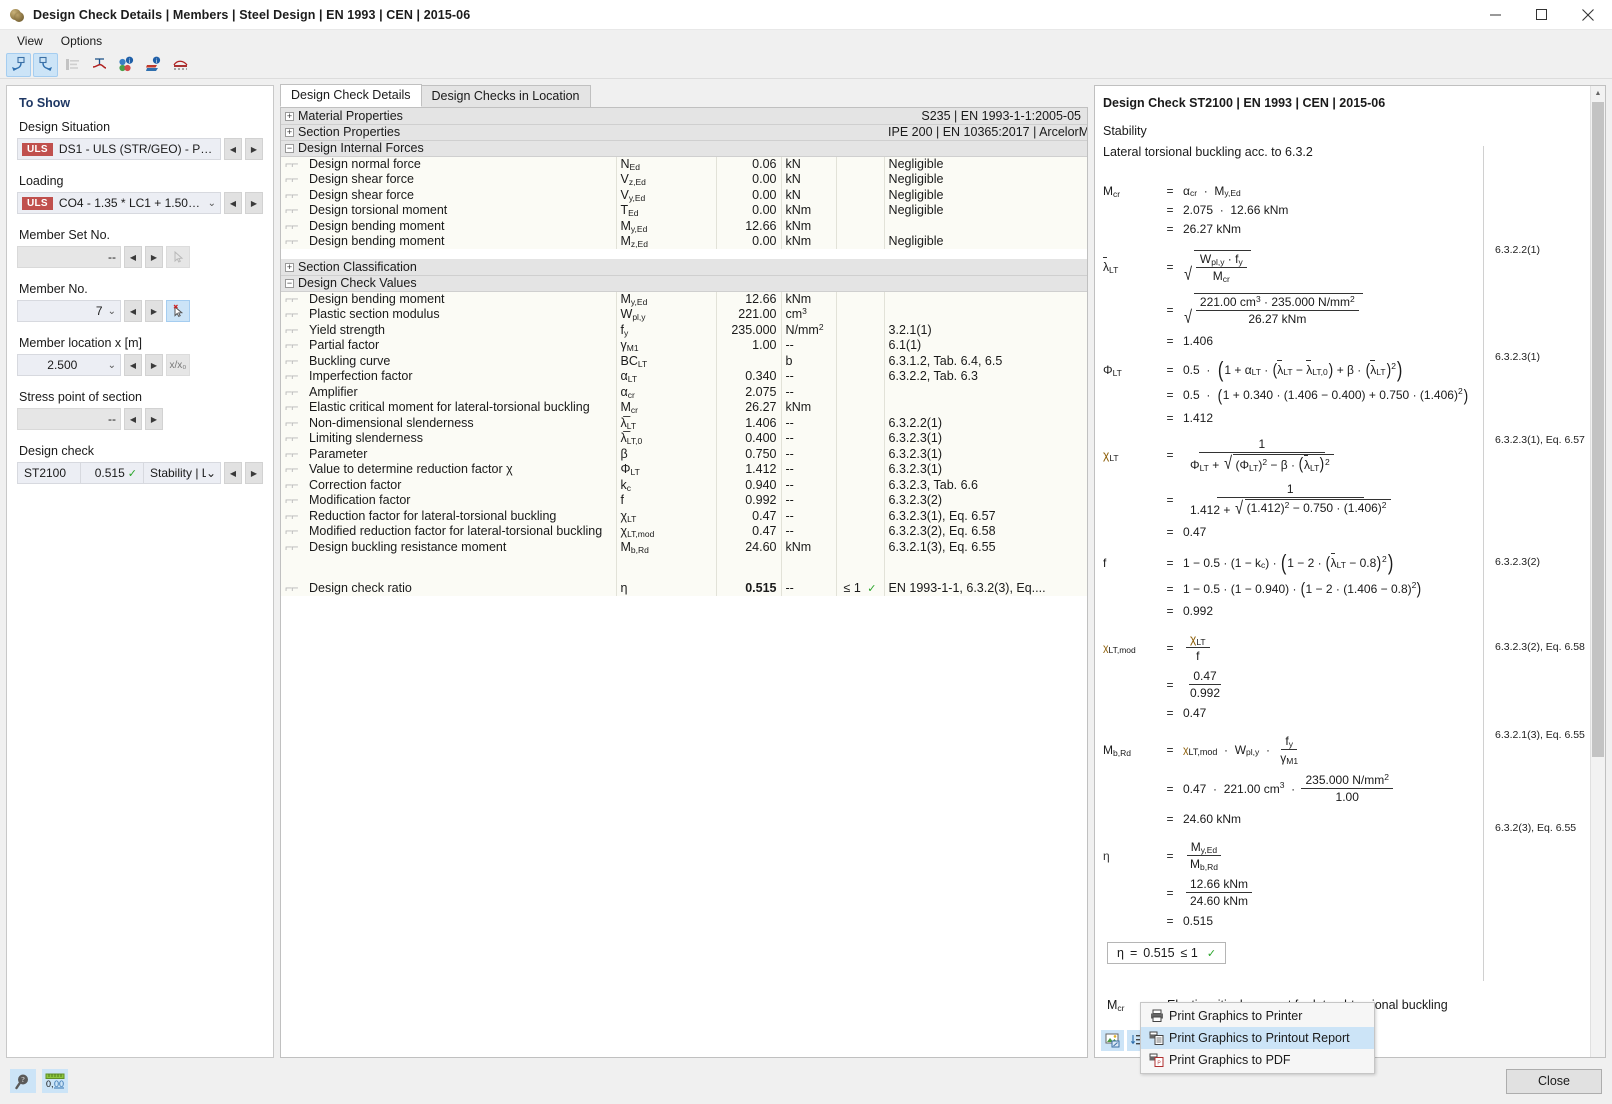 This screenshot has height=1104, width=1612. What do you see at coordinates (684, 392) in the screenshot?
I see `table-row: ⌐⌐ Amplifier αcr 2.075 --` at bounding box center [684, 392].